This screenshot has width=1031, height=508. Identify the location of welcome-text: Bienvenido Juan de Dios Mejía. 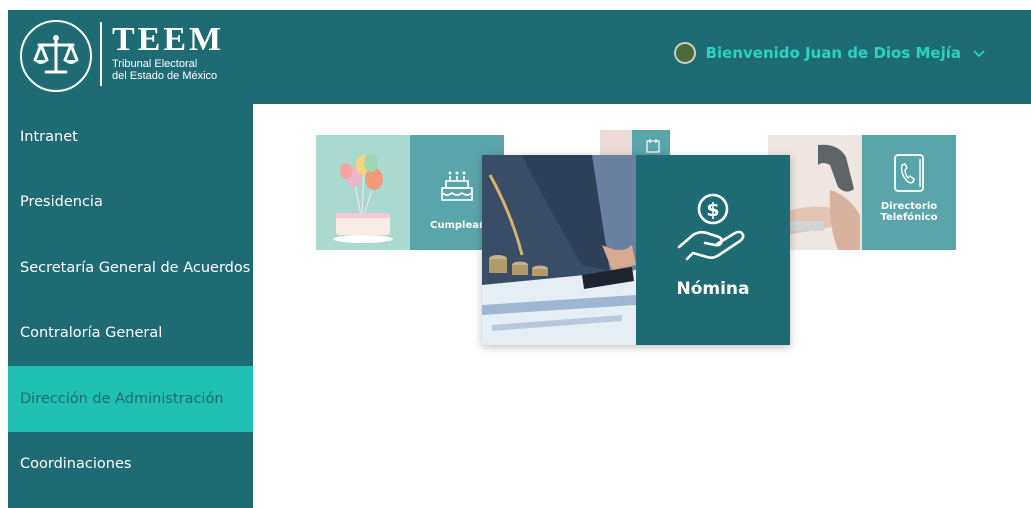
(833, 53).